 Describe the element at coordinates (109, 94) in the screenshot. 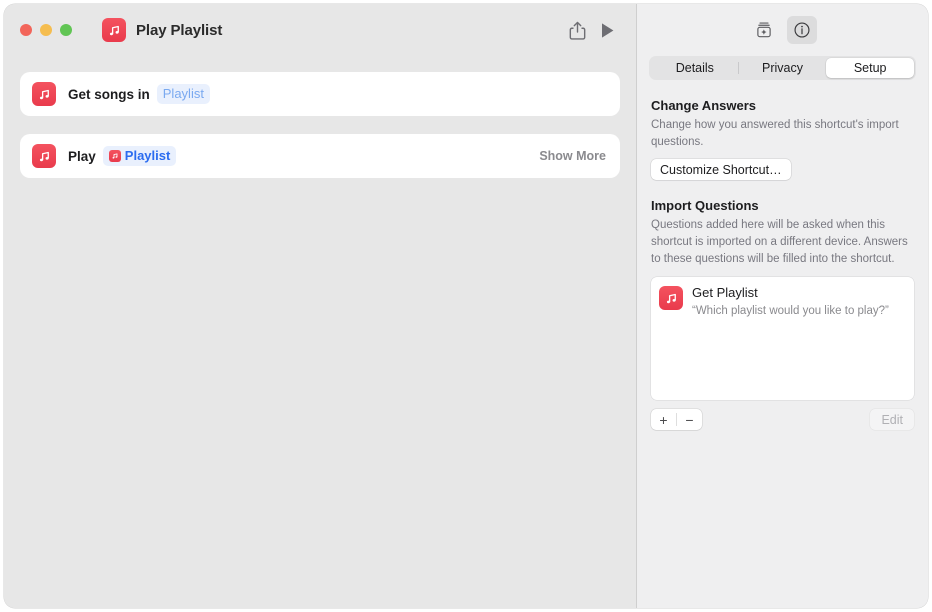

I see `action-label: Get songs in` at that location.